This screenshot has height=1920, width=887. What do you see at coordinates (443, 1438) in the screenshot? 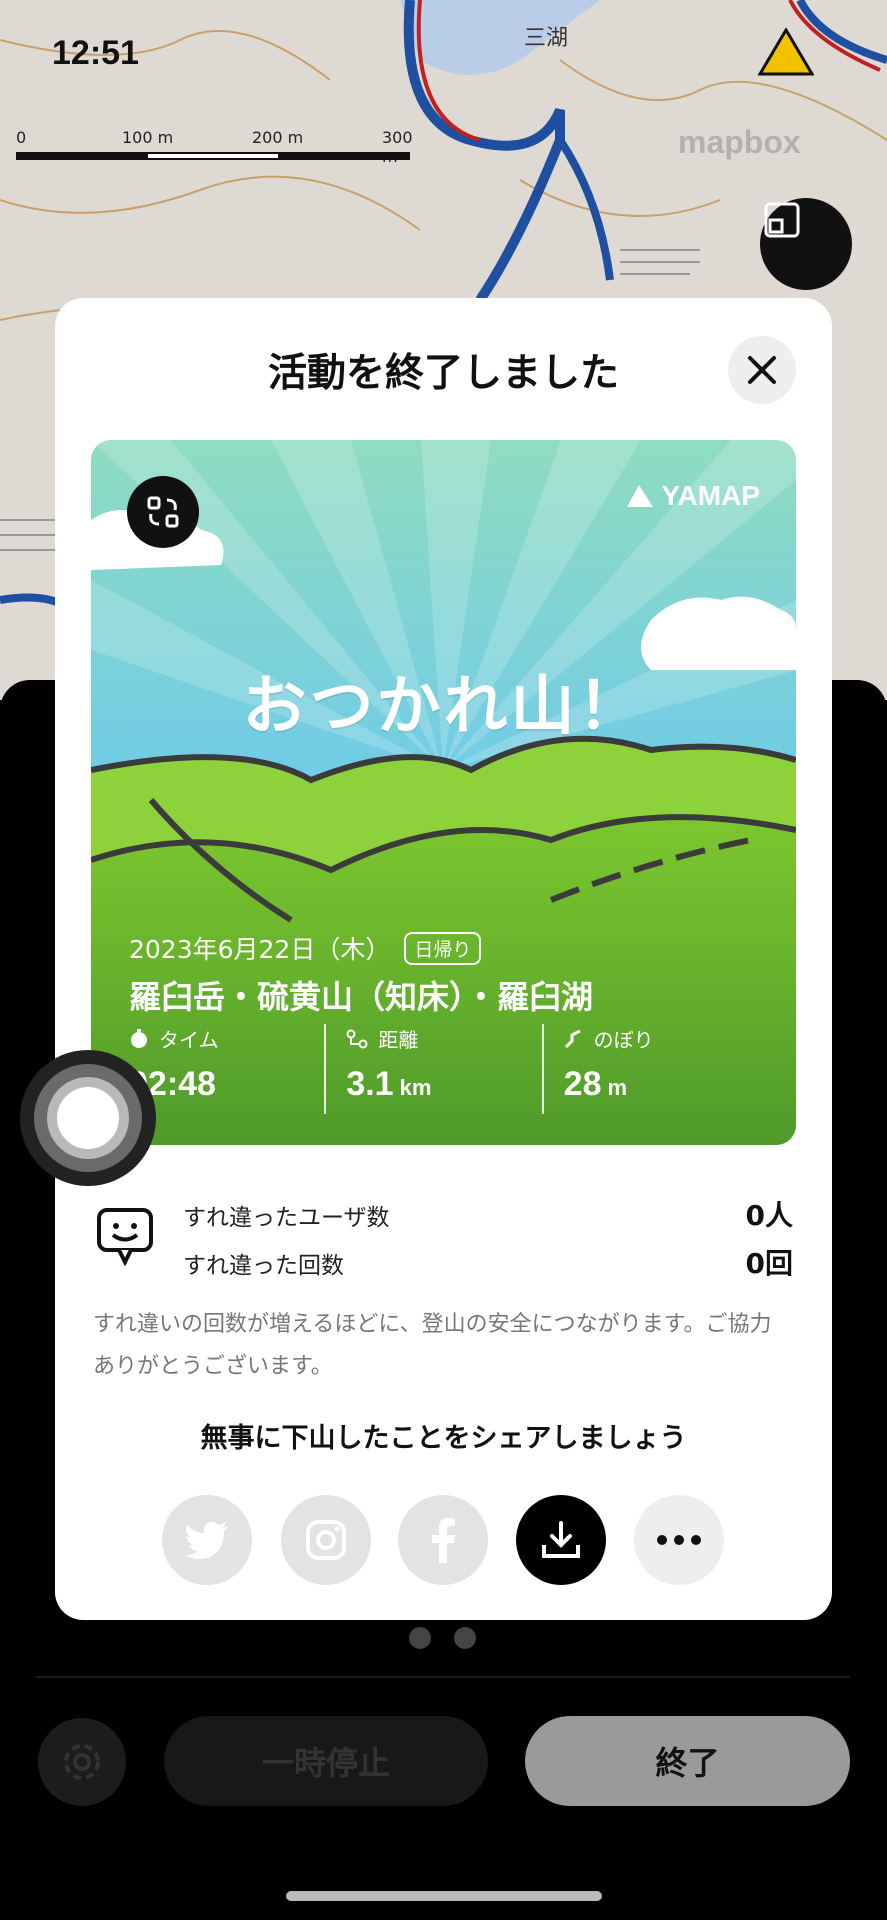
I see `share-title: 無事に下山したことをシェアしましょう` at bounding box center [443, 1438].